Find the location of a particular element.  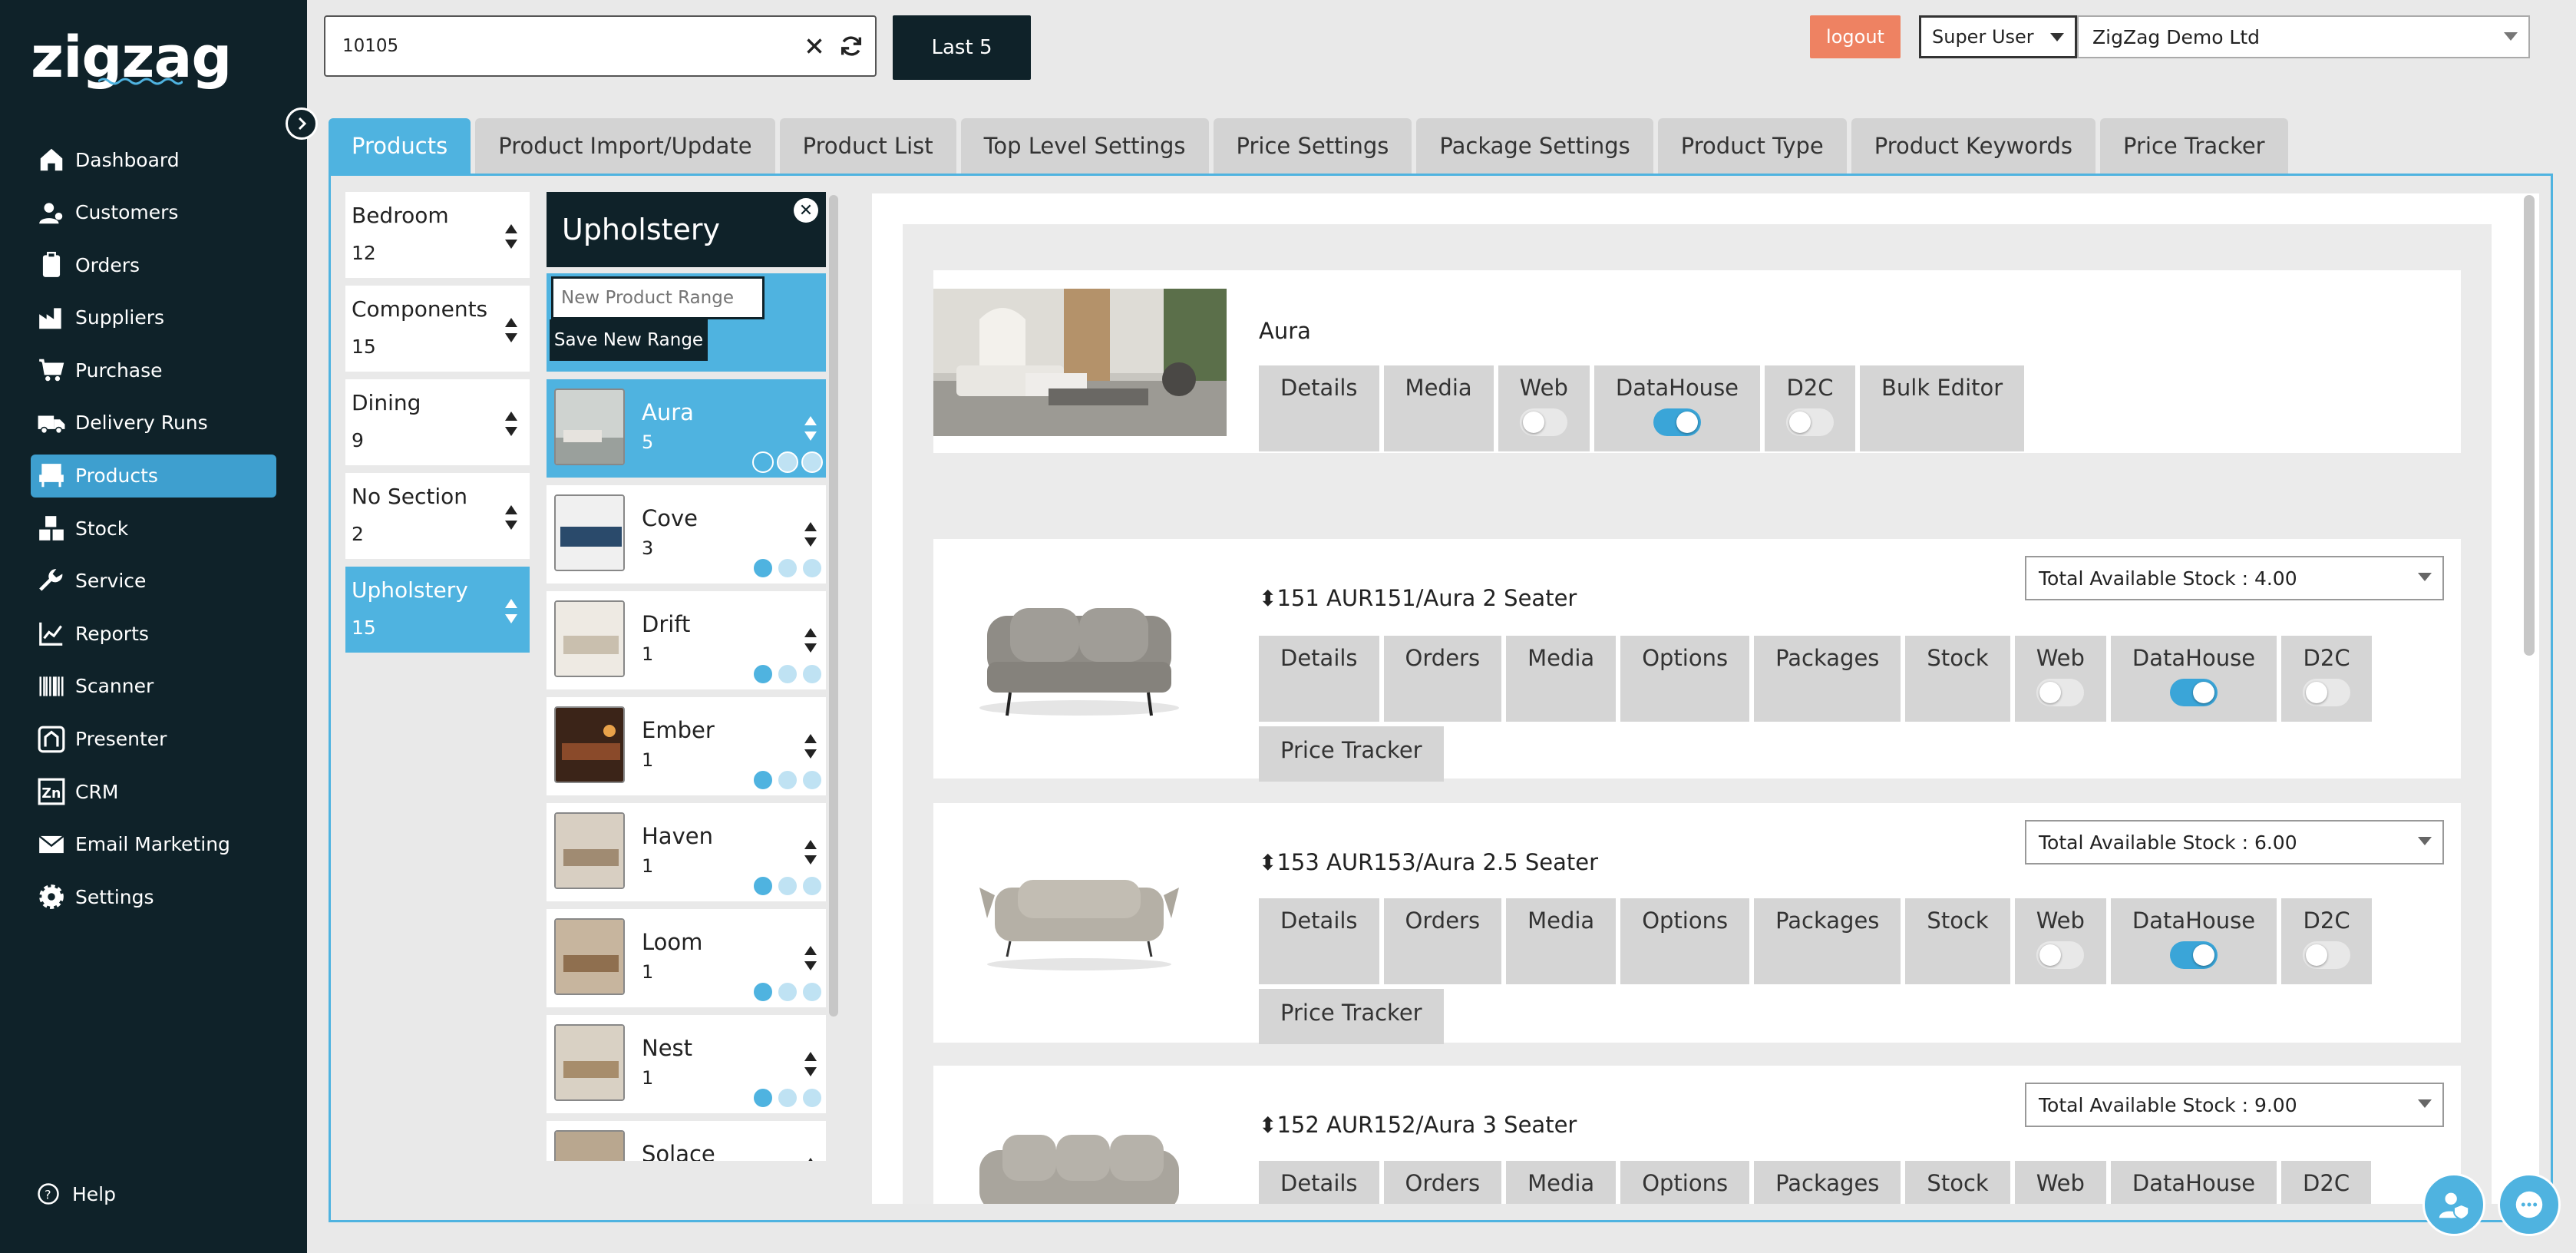

range-media-button: Media is located at coordinates (1438, 408).